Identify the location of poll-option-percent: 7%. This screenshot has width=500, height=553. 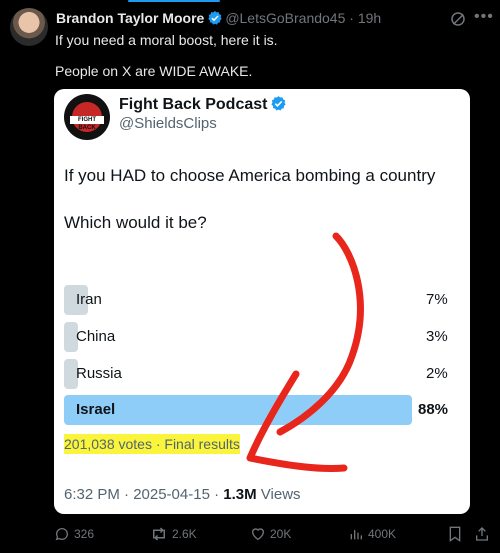
(437, 299).